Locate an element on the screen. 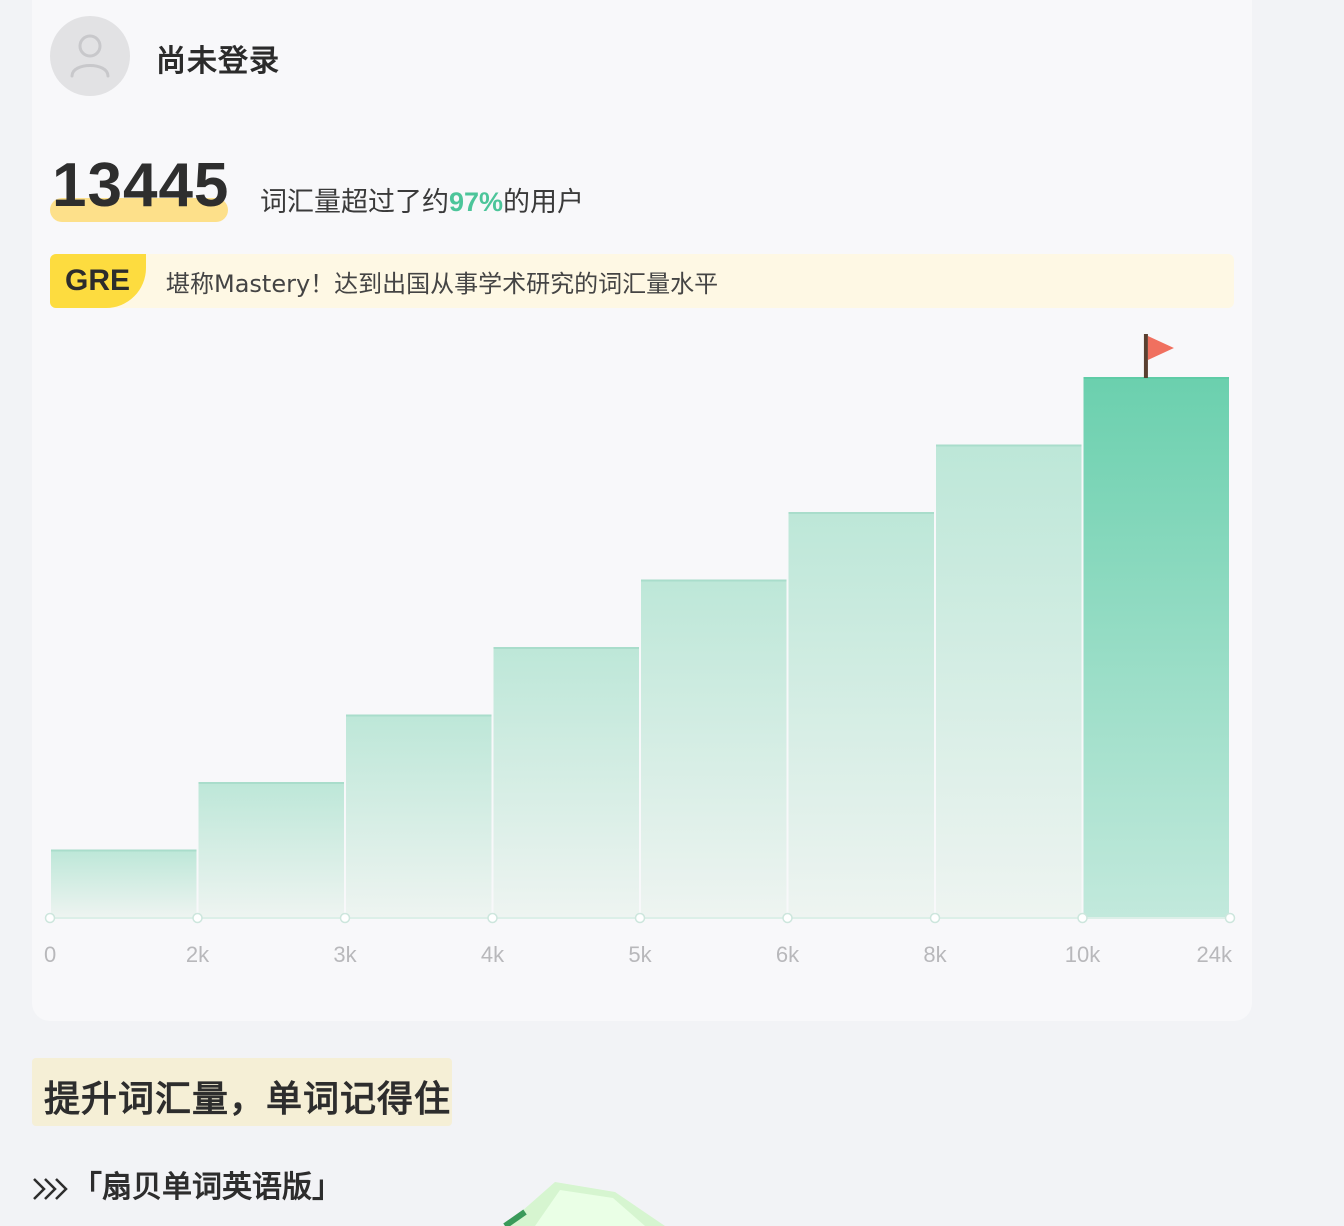 This screenshot has height=1226, width=1344. chart-bar-4k-5k is located at coordinates (566, 783).